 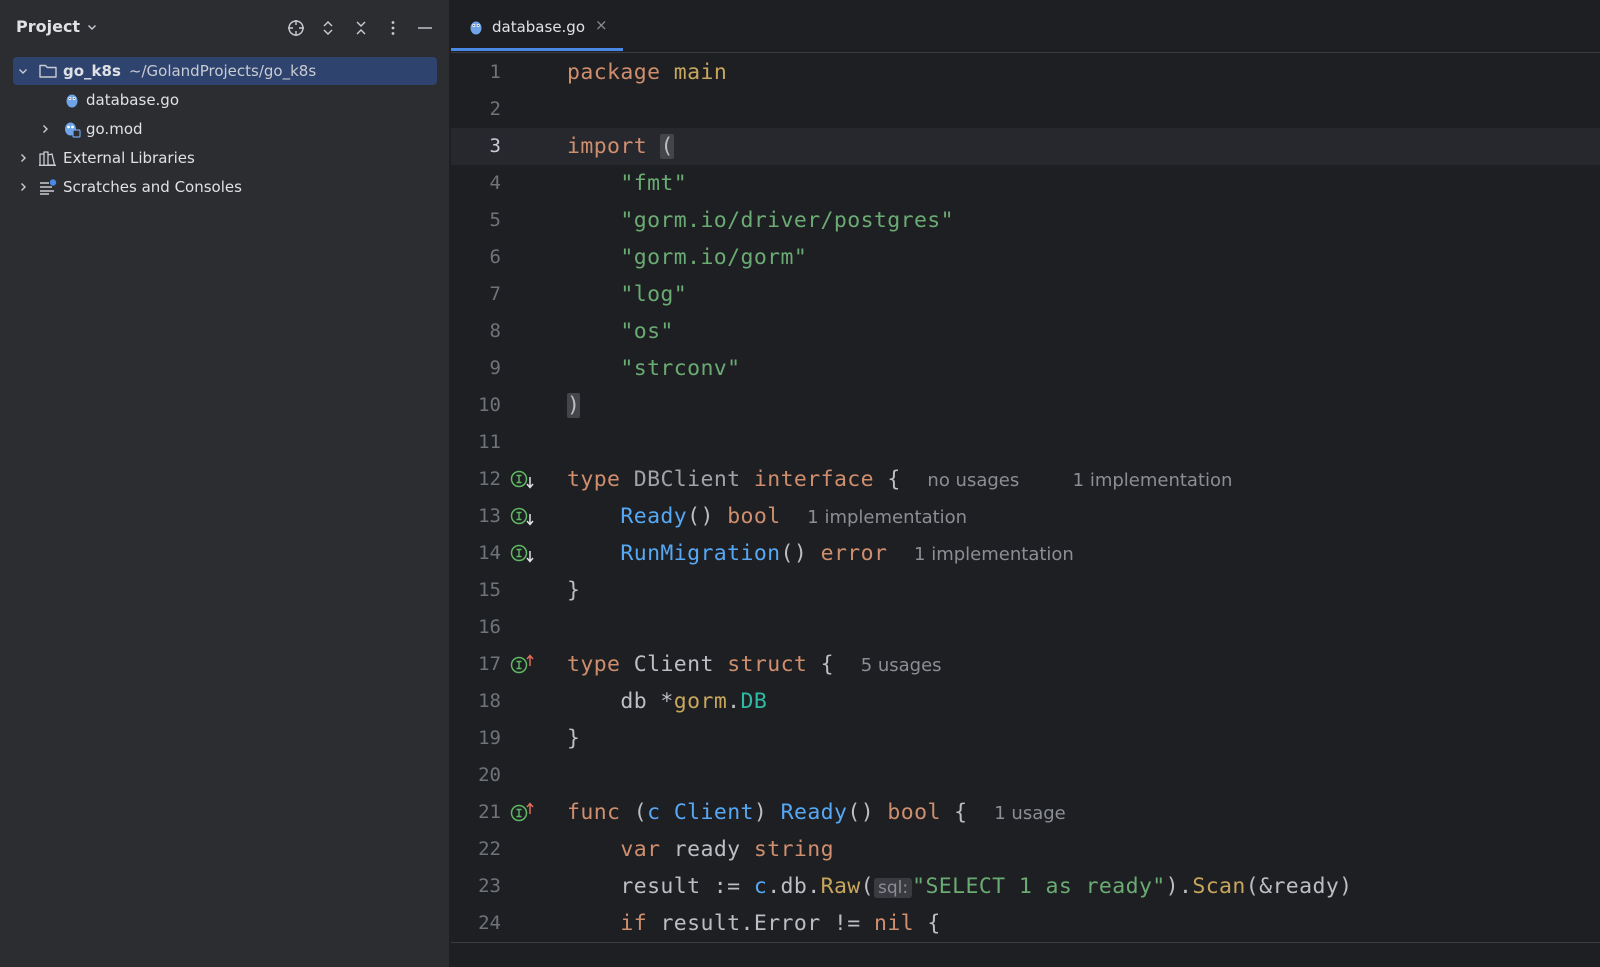 What do you see at coordinates (787, 220) in the screenshot?
I see `string-literal: "gorm.io/driver/postgres"` at bounding box center [787, 220].